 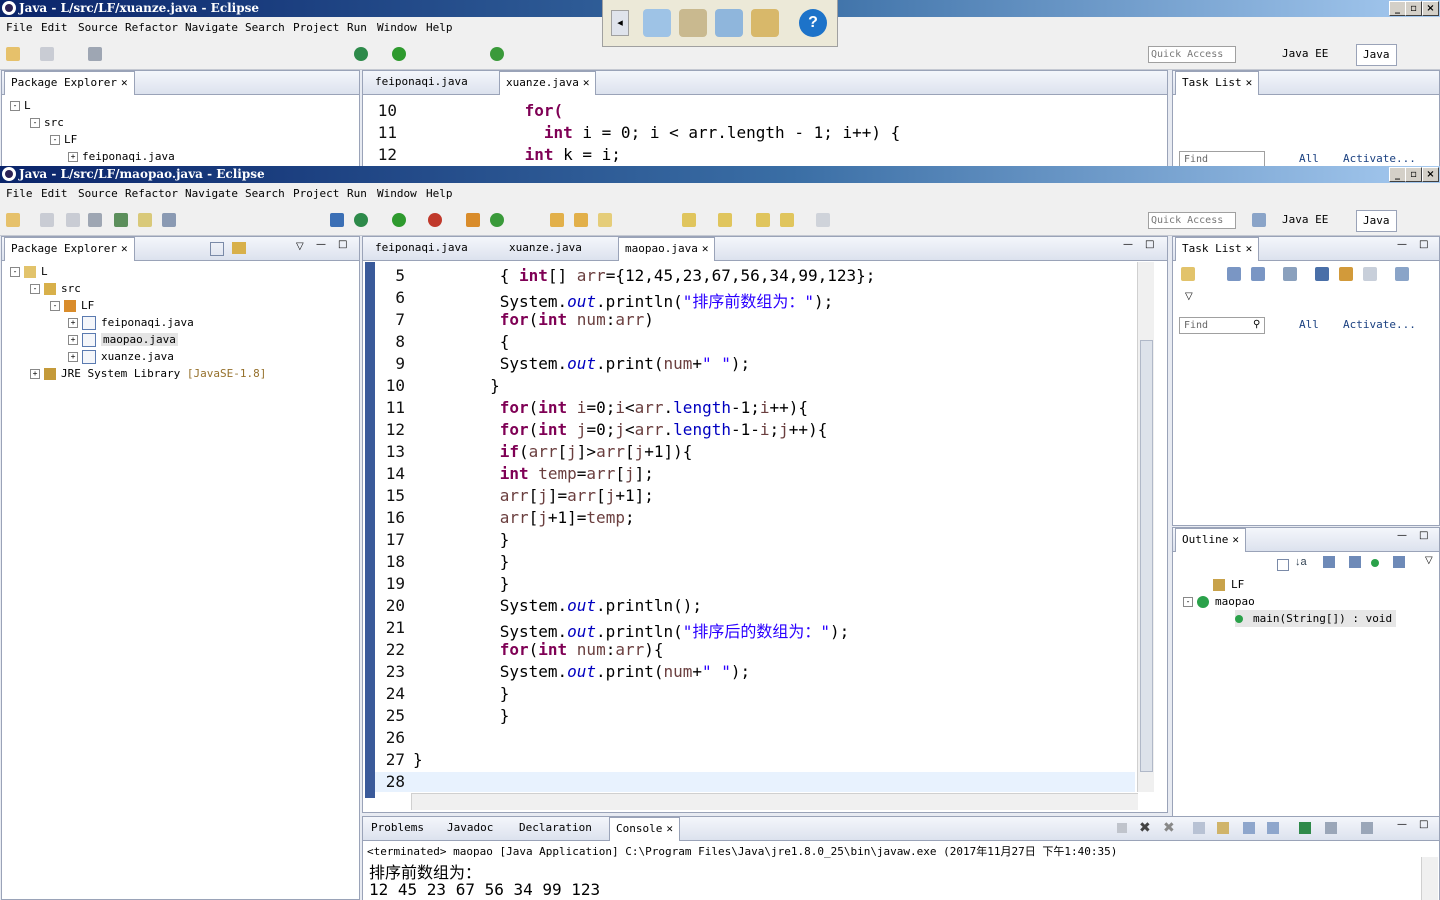 I want to click on tab-javadoc: Javadoc, so click(x=470, y=828).